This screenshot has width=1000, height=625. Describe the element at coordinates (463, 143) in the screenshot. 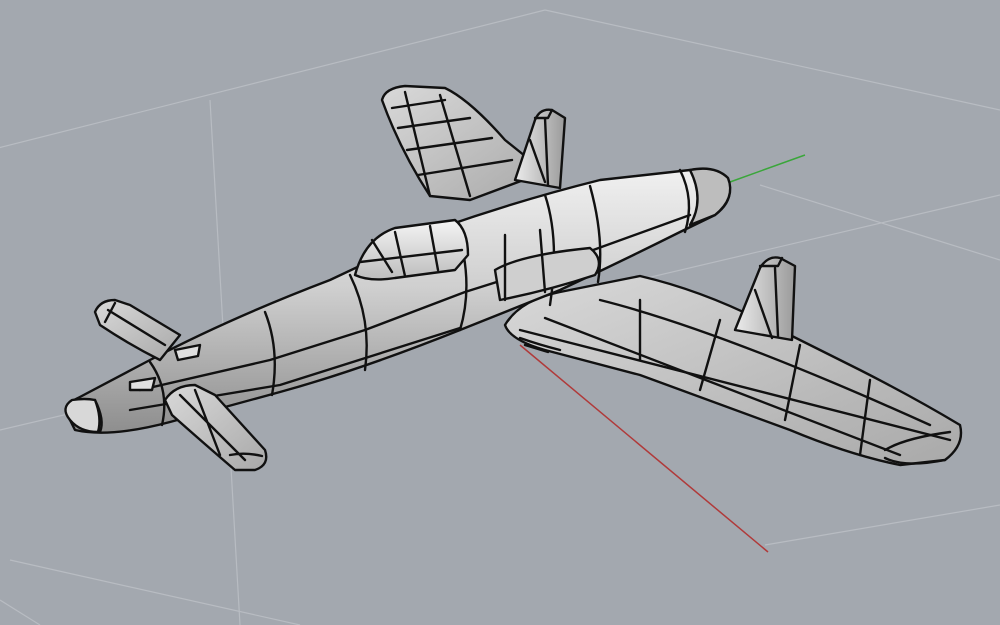

I see `left-wing` at that location.